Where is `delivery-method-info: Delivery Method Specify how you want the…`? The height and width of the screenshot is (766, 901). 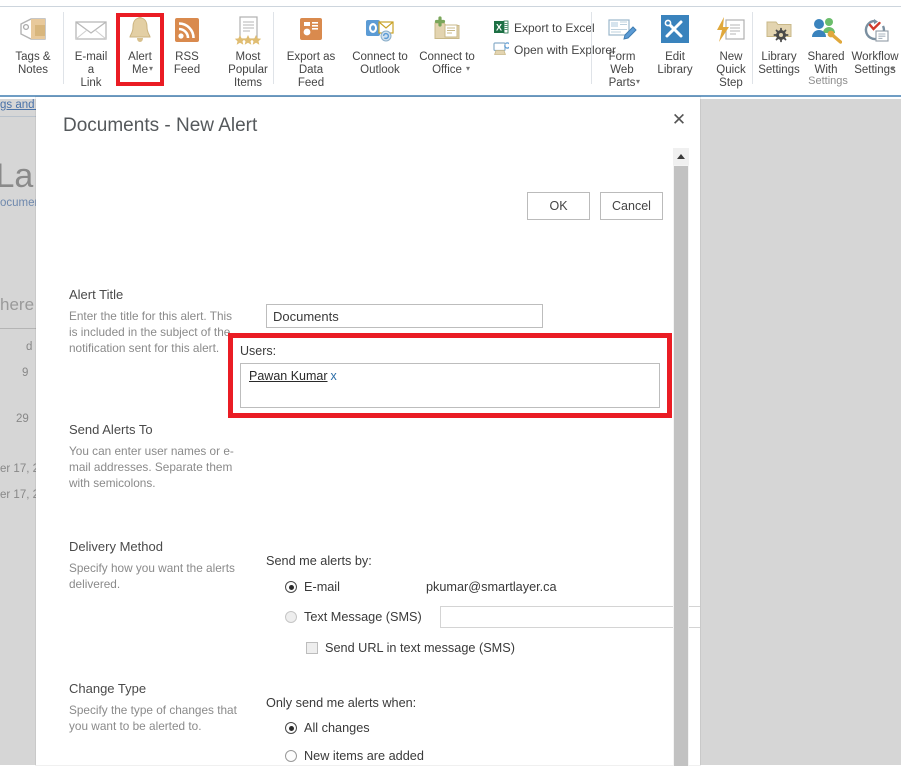 delivery-method-info: Delivery Method Specify how you want the… is located at coordinates (154, 565).